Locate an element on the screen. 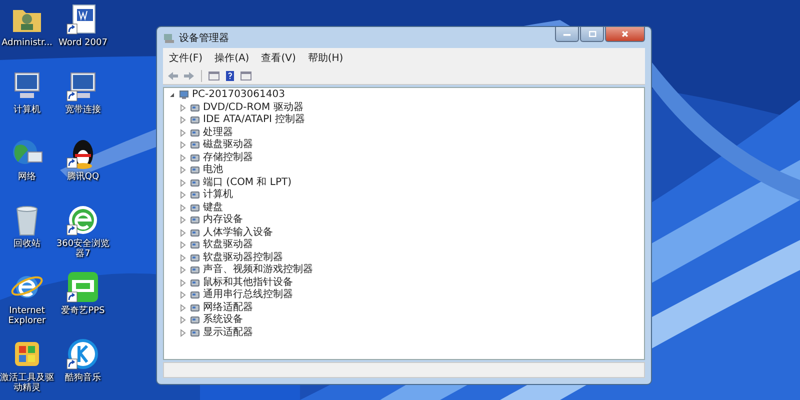 The width and height of the screenshot is (800, 400). desktop-icon-label: 计算机 is located at coordinates (27, 110).